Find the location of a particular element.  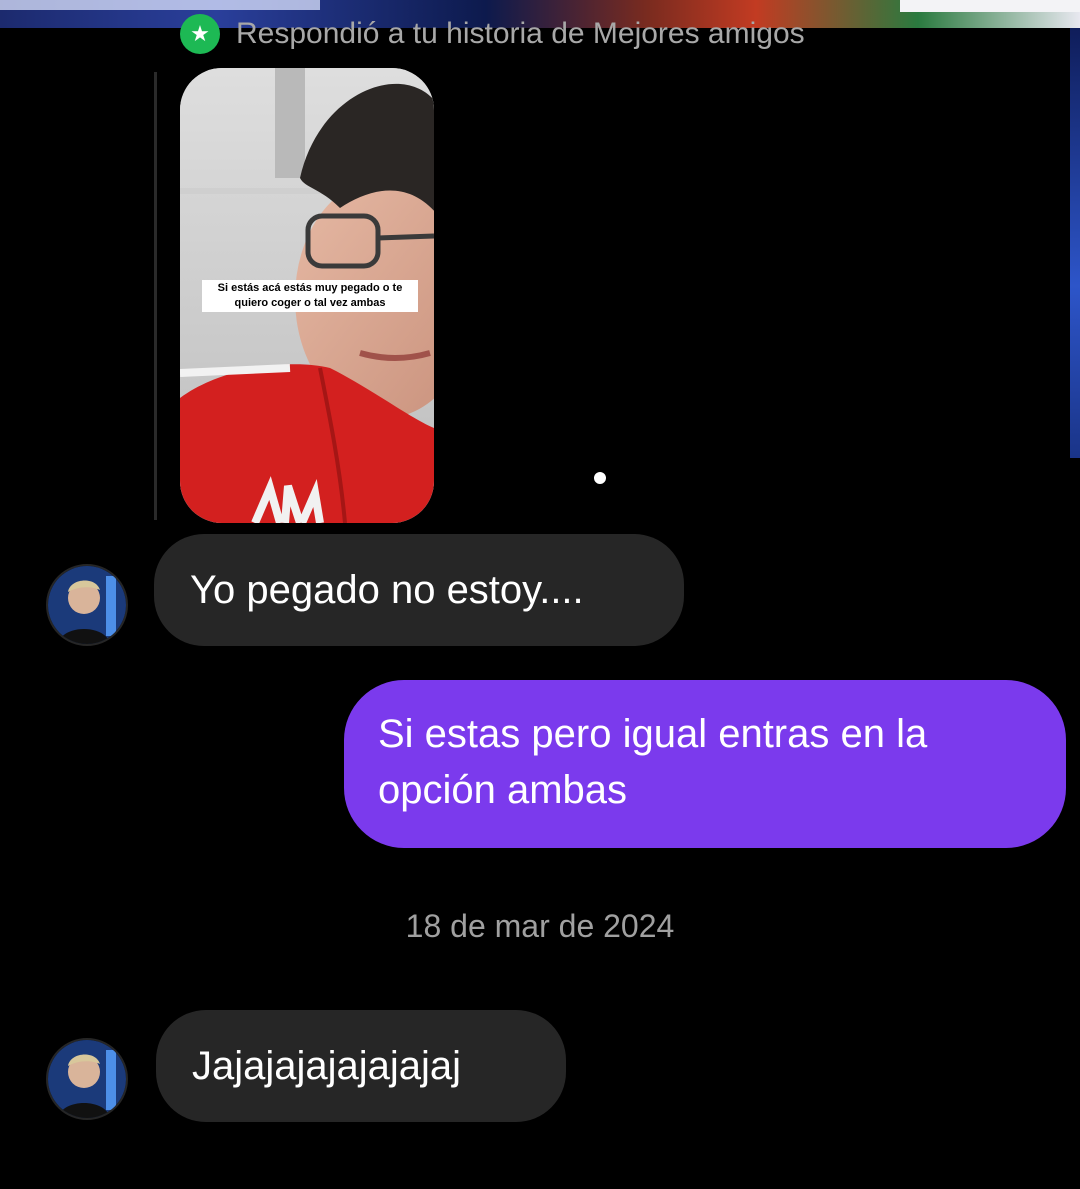

overlay-bar-right is located at coordinates (990, 6).